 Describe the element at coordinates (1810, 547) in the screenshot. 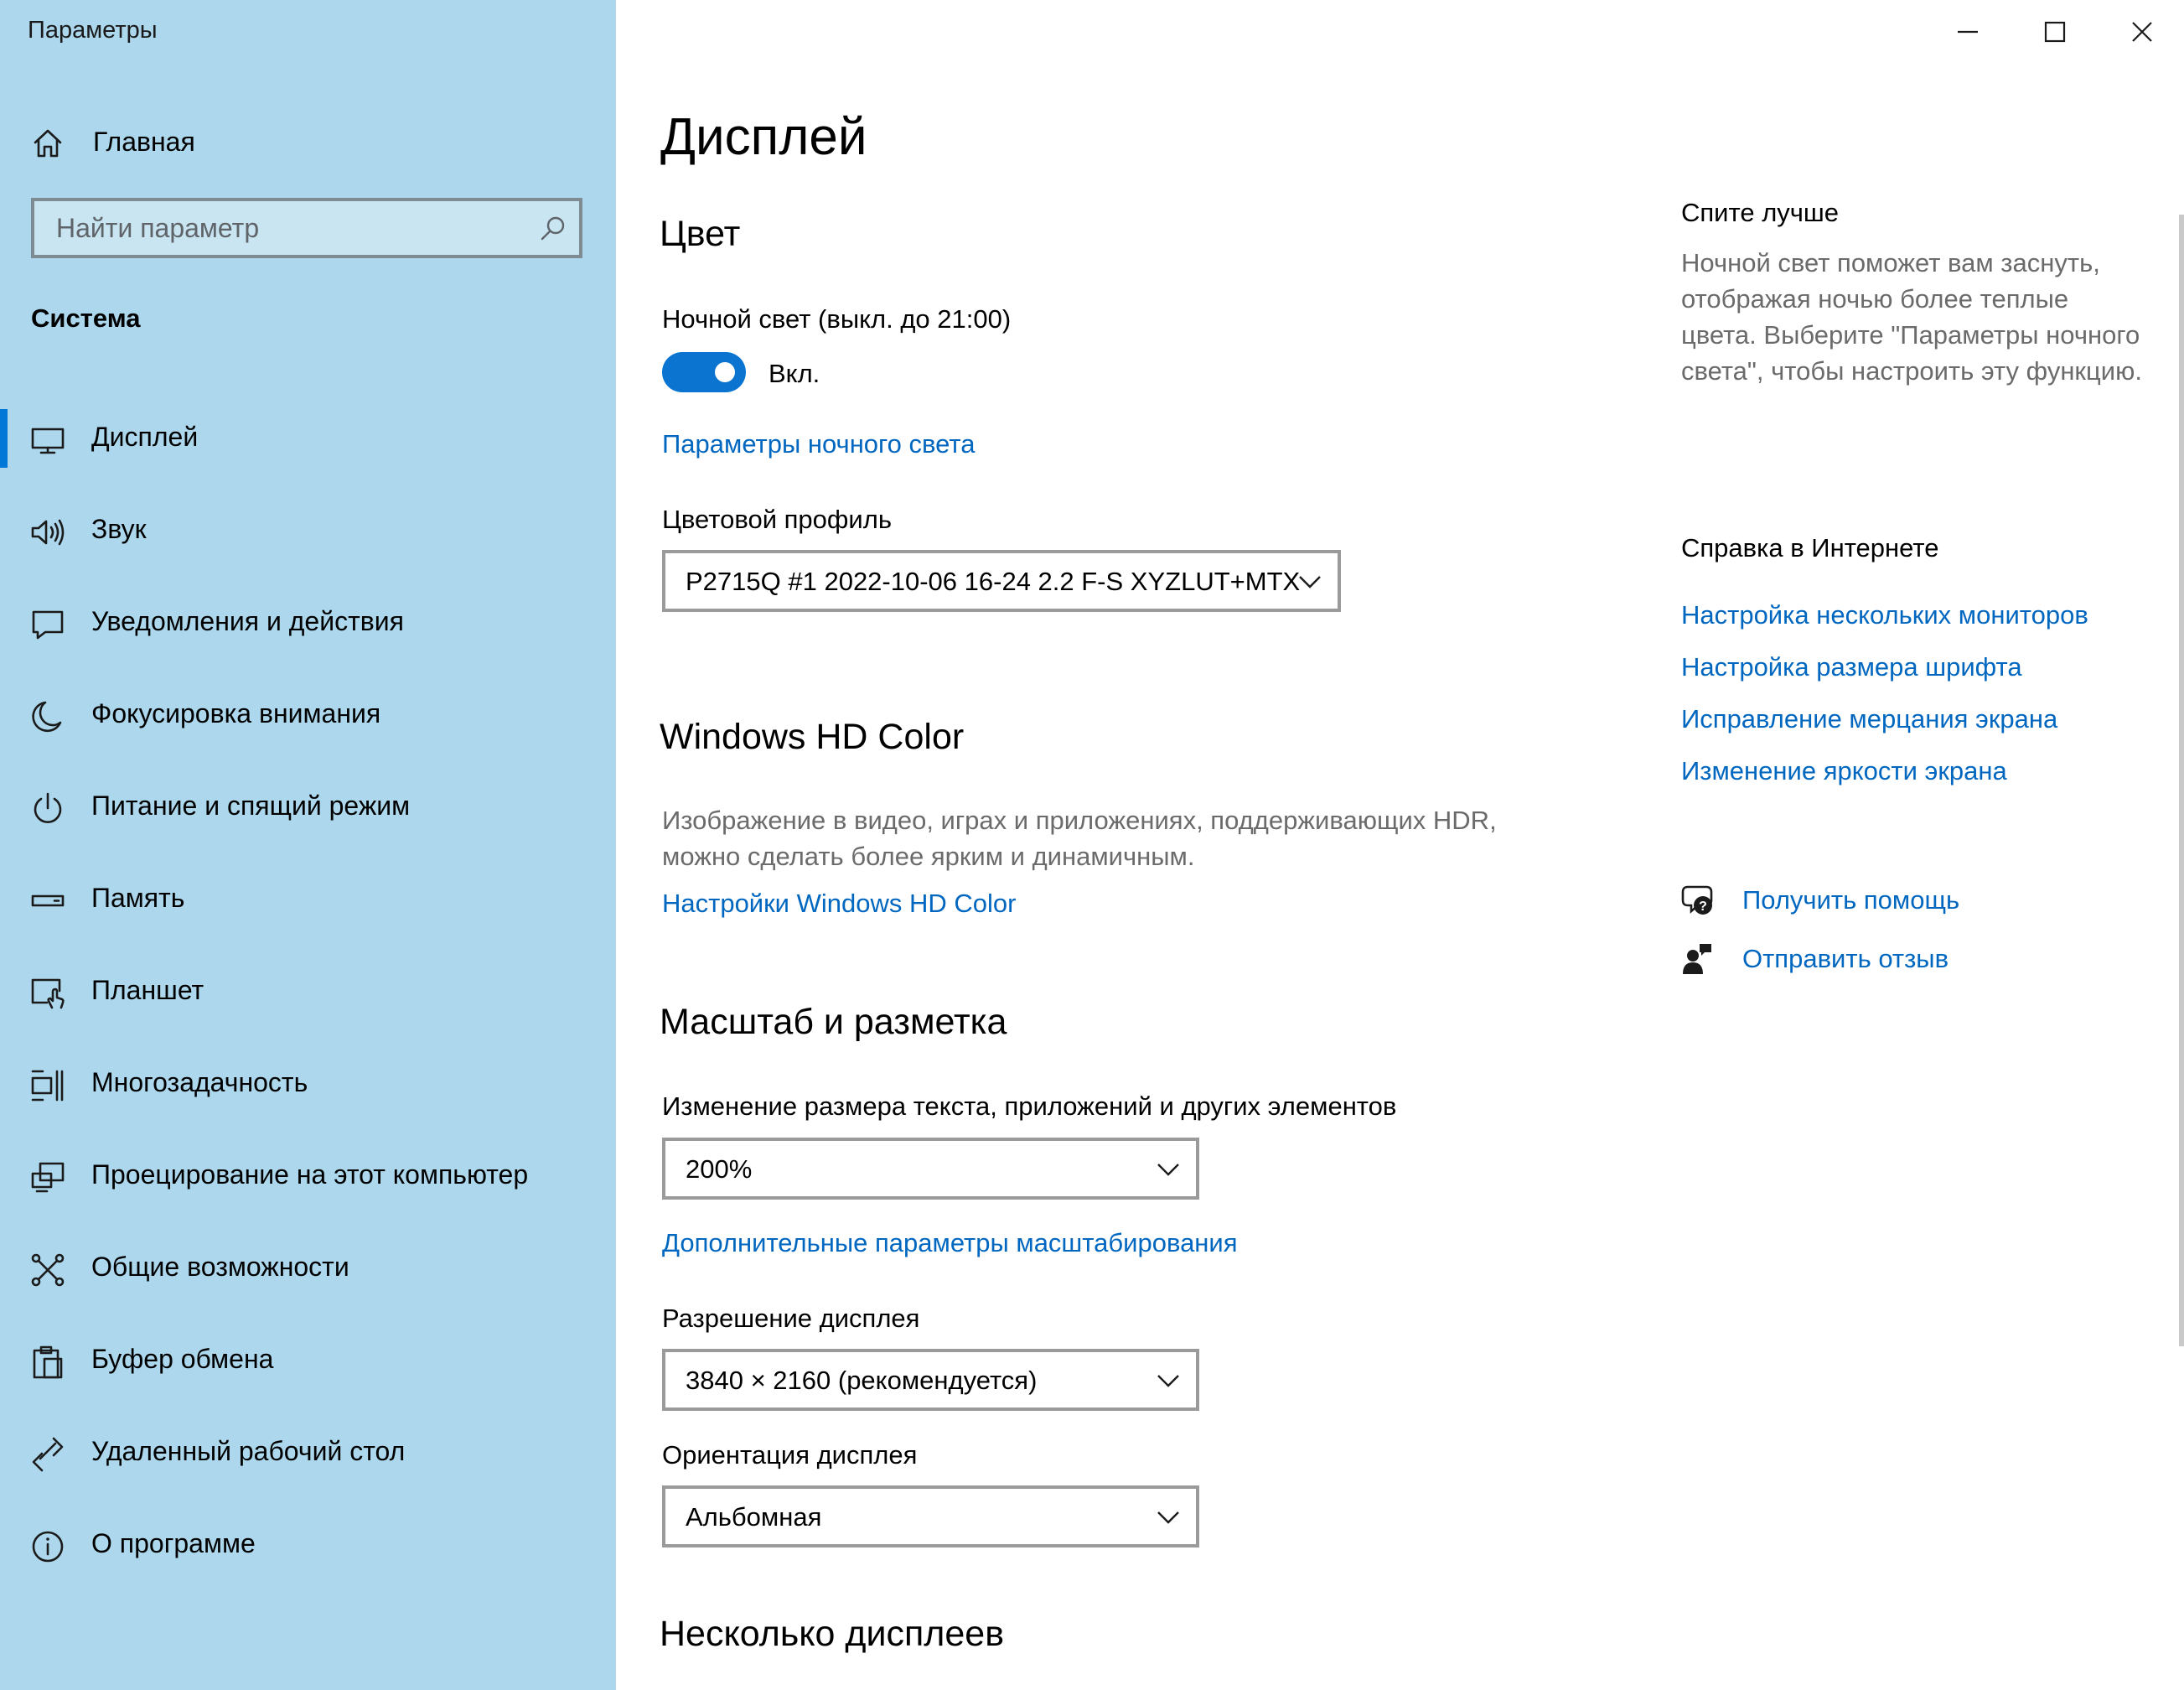

I see `online-help-heading: Справка в Интернете` at that location.